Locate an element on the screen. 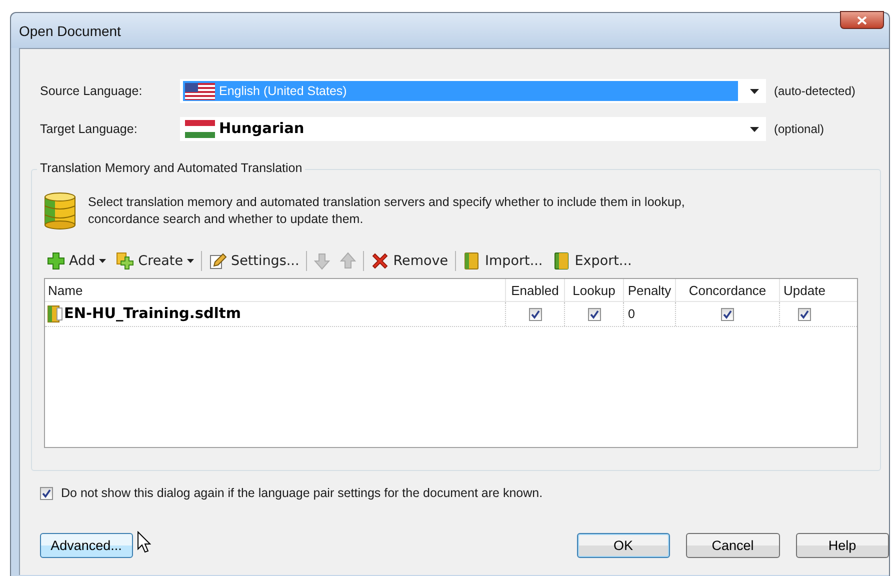  field-label: Target Language: is located at coordinates (89, 129).